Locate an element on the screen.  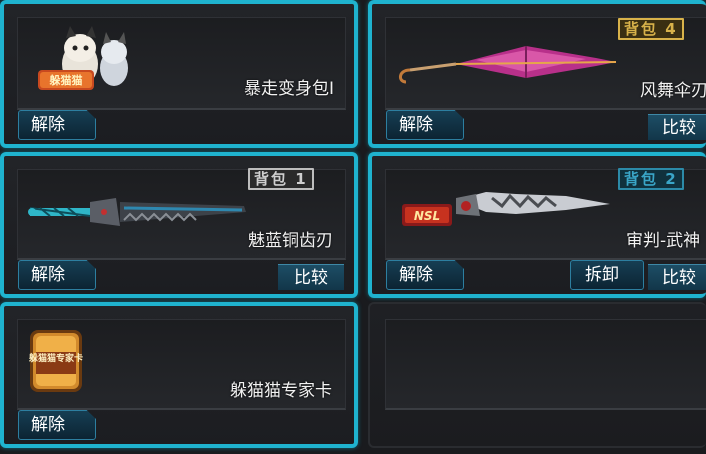
item-name: 暴走变身包I is located at coordinates (289, 89).